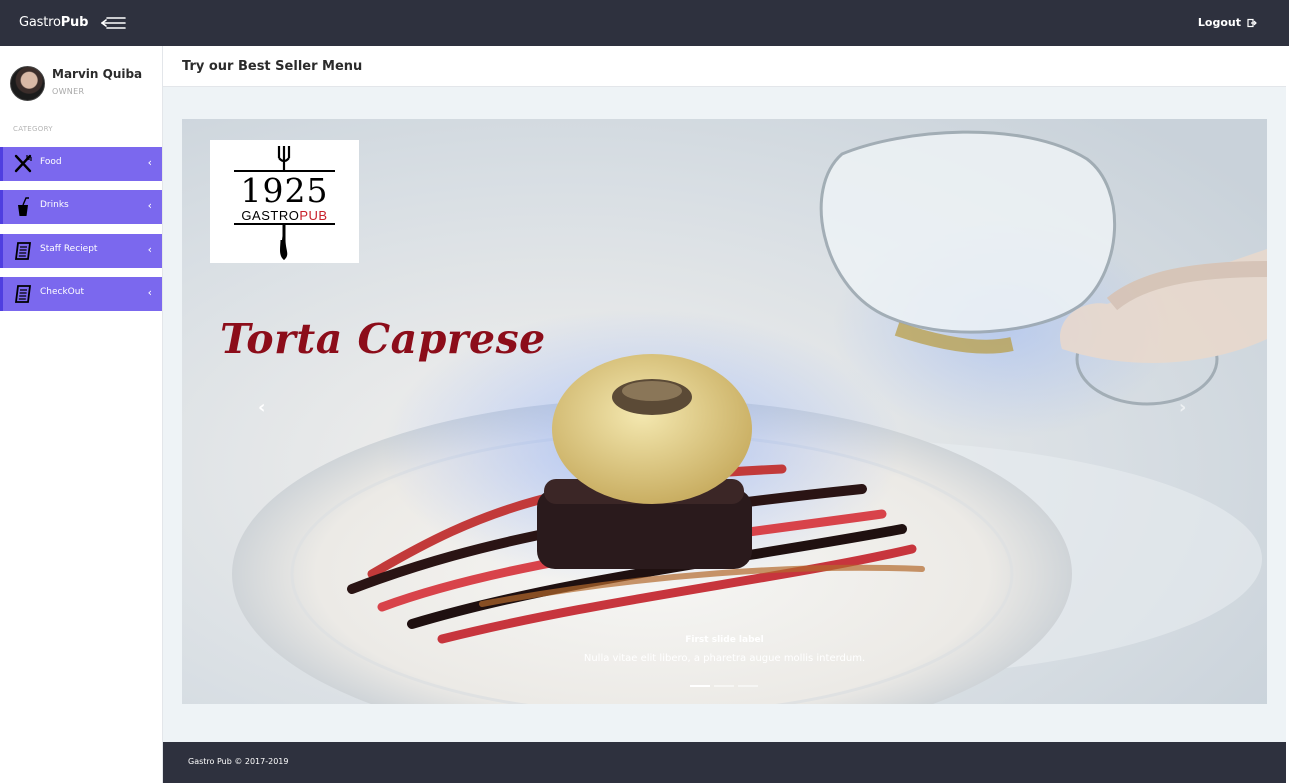  What do you see at coordinates (113, 23) in the screenshot?
I see `menu-toggle-icon` at bounding box center [113, 23].